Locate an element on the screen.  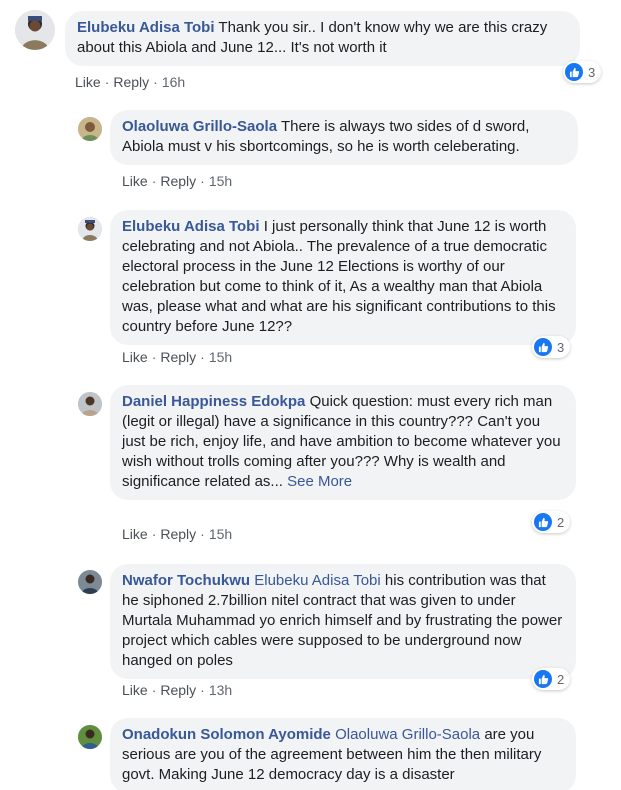
comment-timestamp: 13h is located at coordinates (220, 690).